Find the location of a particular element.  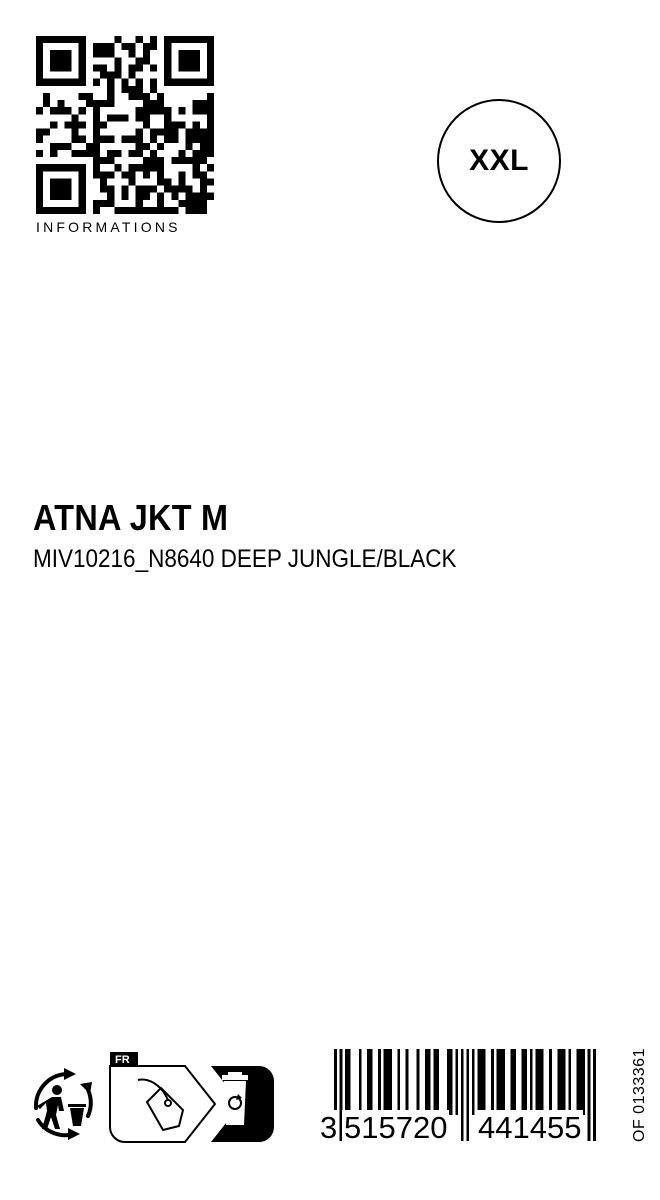

product-name: ATNA JKT M is located at coordinates (131, 517).